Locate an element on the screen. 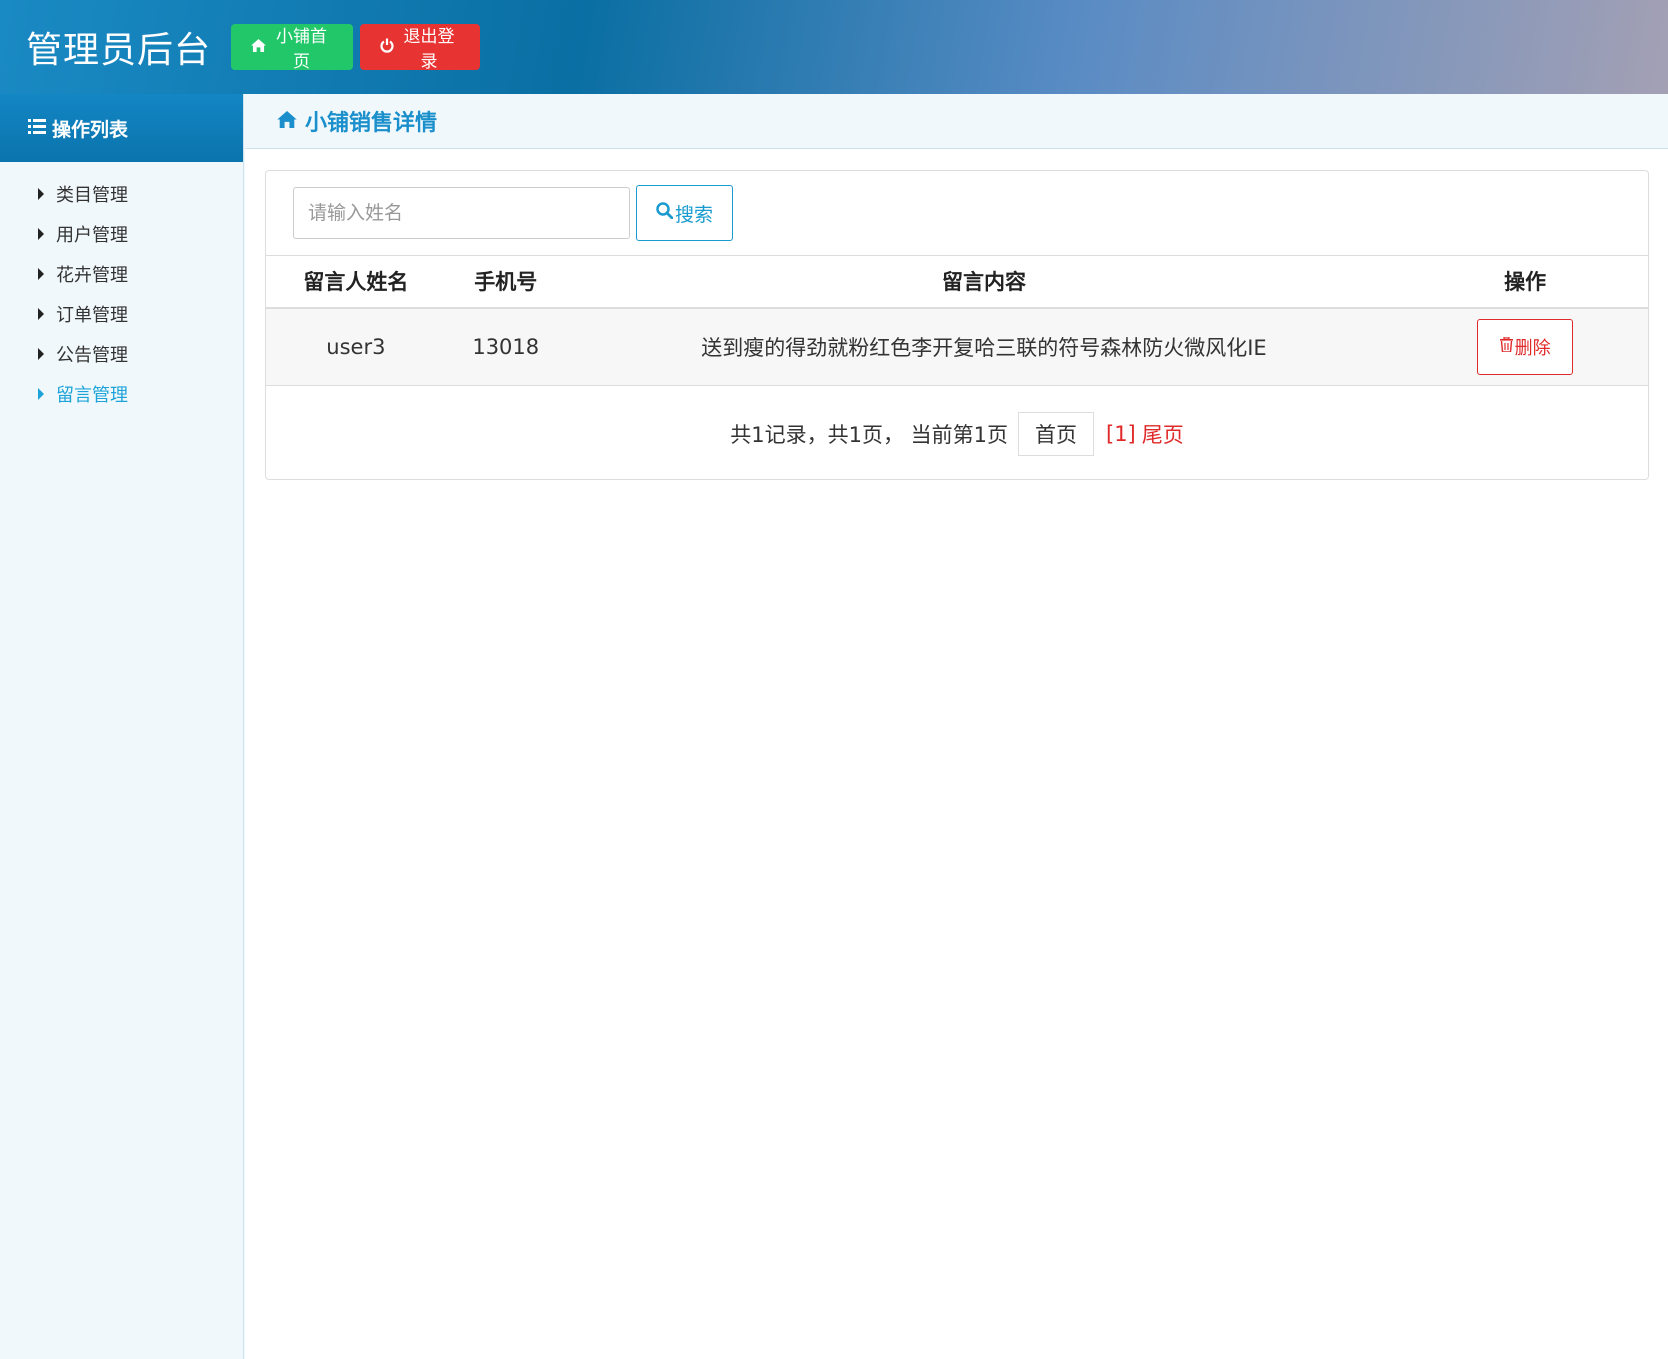  sidebar-title: 操作列表 is located at coordinates (90, 129).